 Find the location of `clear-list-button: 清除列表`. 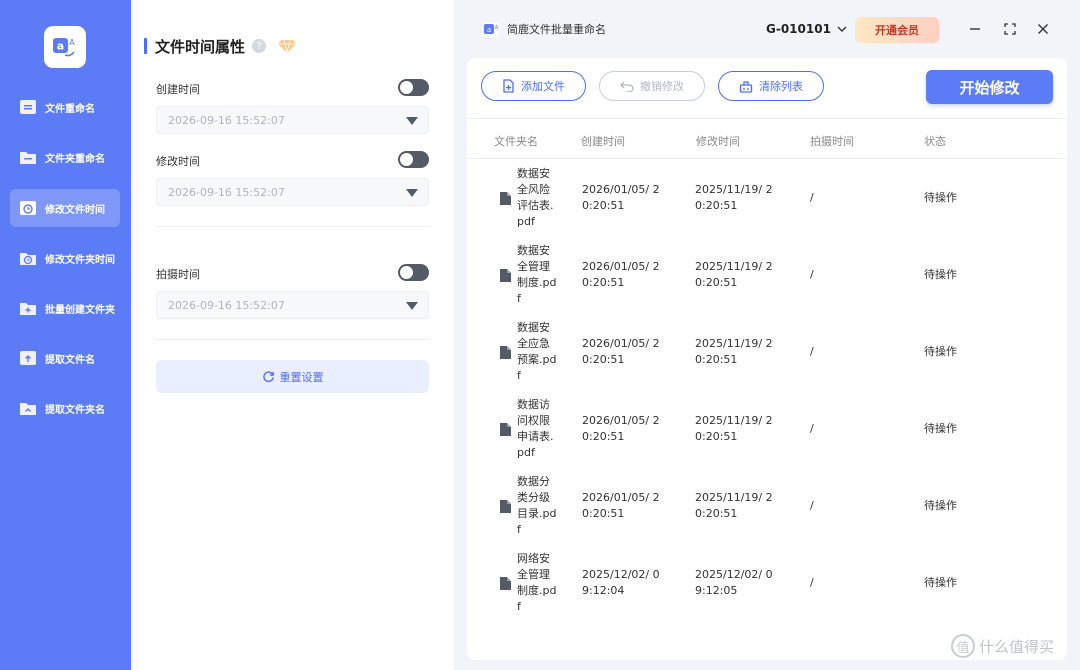

clear-list-button: 清除列表 is located at coordinates (771, 86).